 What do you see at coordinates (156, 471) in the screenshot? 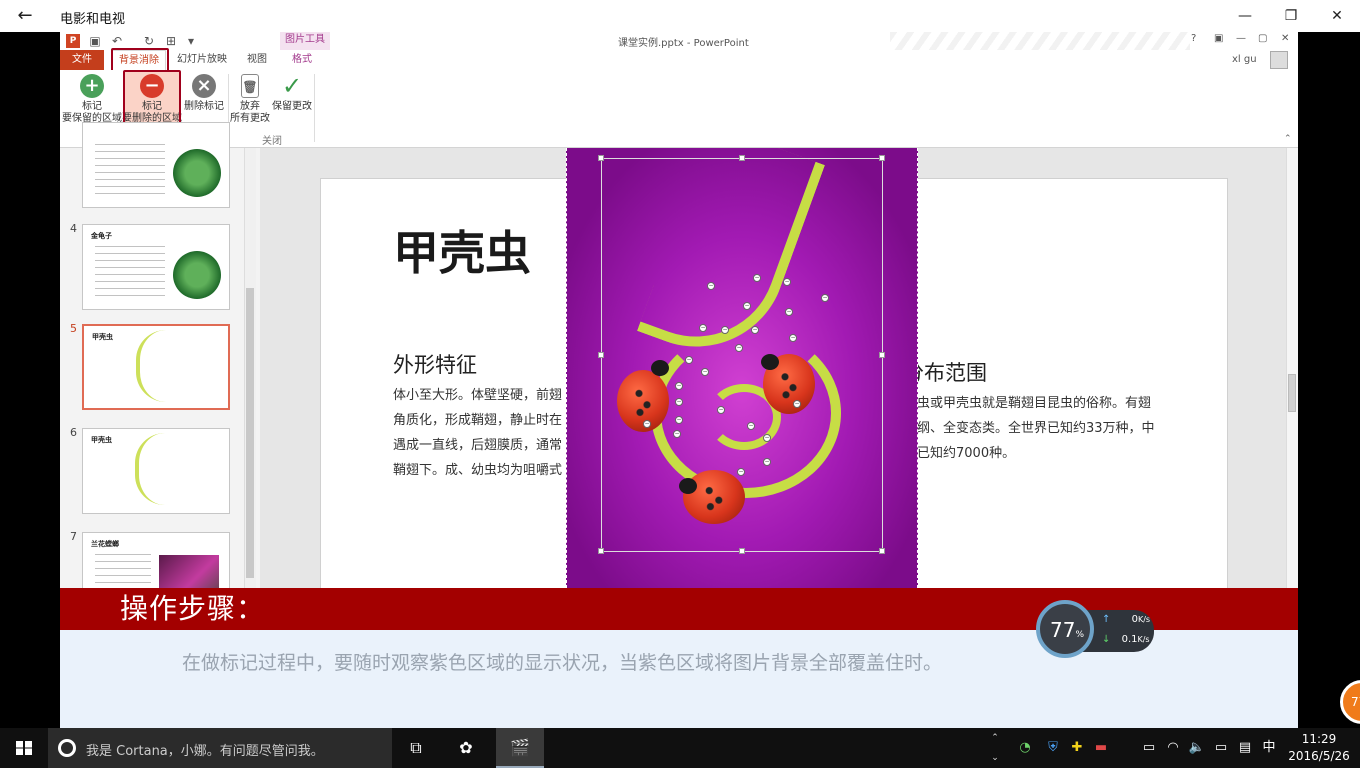
I see `slide-thumbnail: 甲壳虫` at bounding box center [156, 471].